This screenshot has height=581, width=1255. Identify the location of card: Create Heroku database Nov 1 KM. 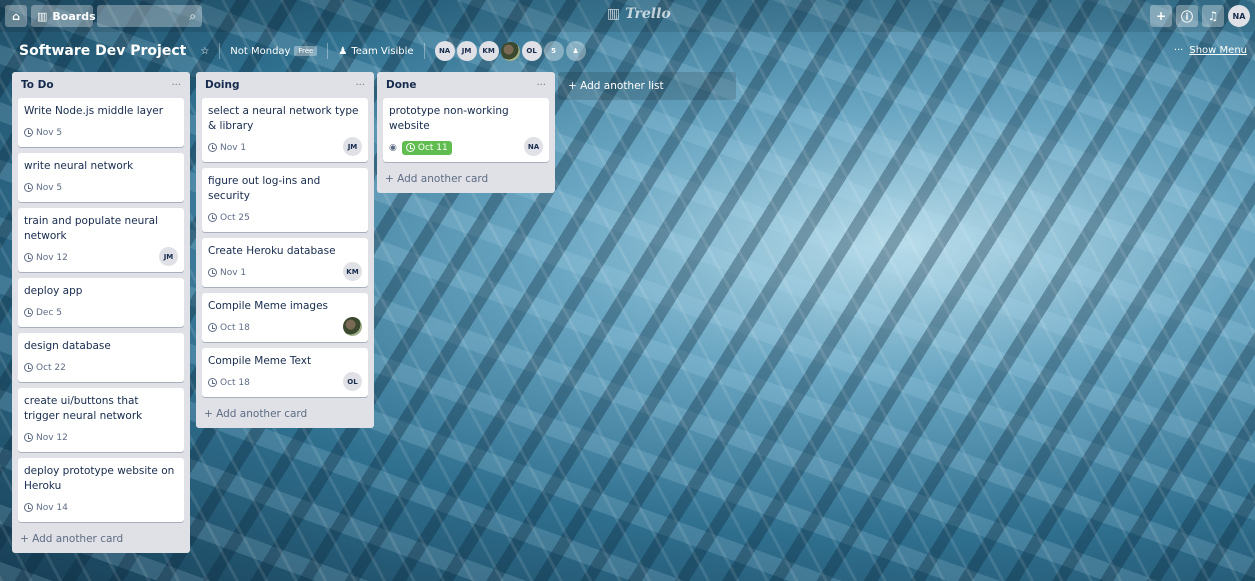
(285, 262).